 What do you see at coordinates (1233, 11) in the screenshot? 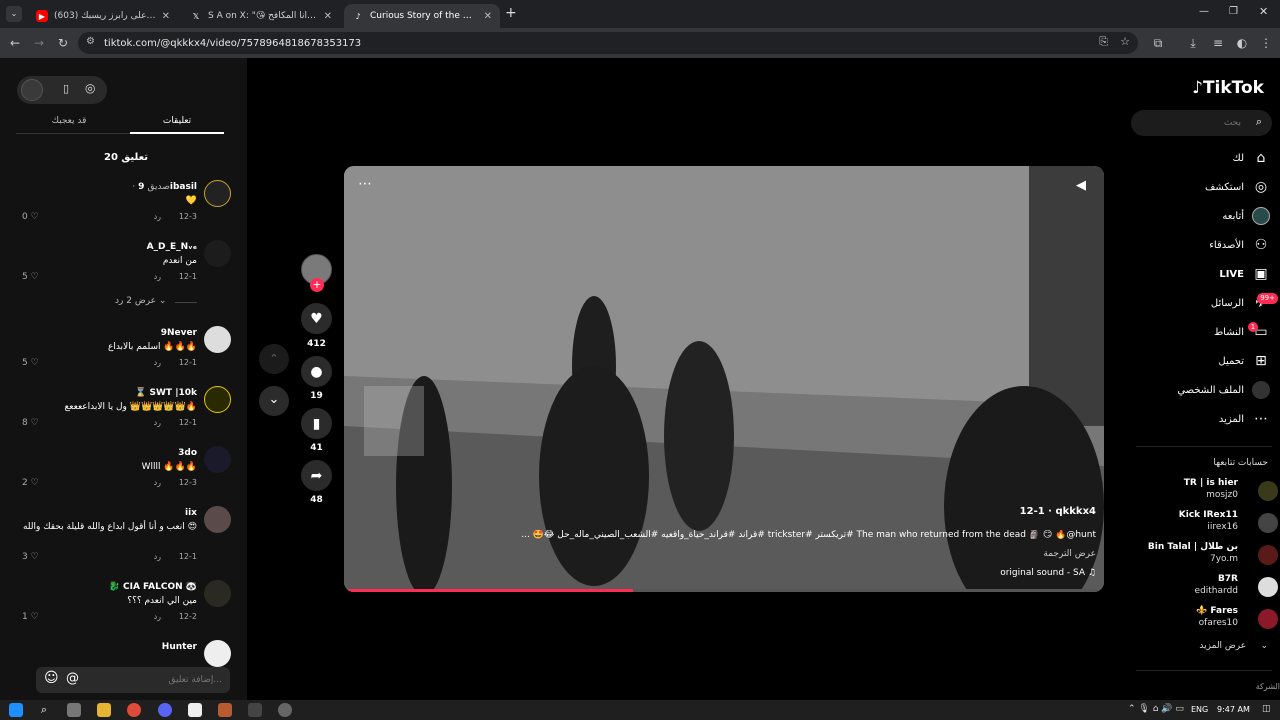
I see `restore-icon: ❐` at bounding box center [1233, 11].